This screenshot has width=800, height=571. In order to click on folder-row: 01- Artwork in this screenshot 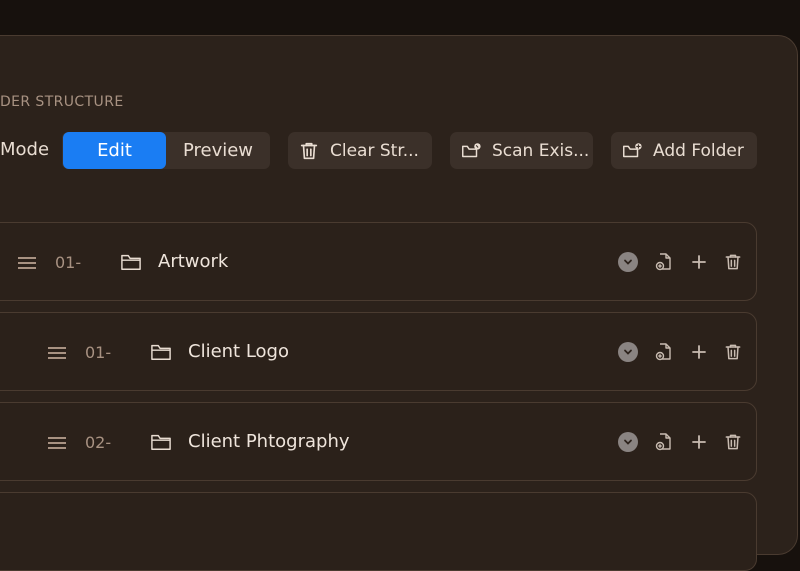, I will do `click(378, 261)`.